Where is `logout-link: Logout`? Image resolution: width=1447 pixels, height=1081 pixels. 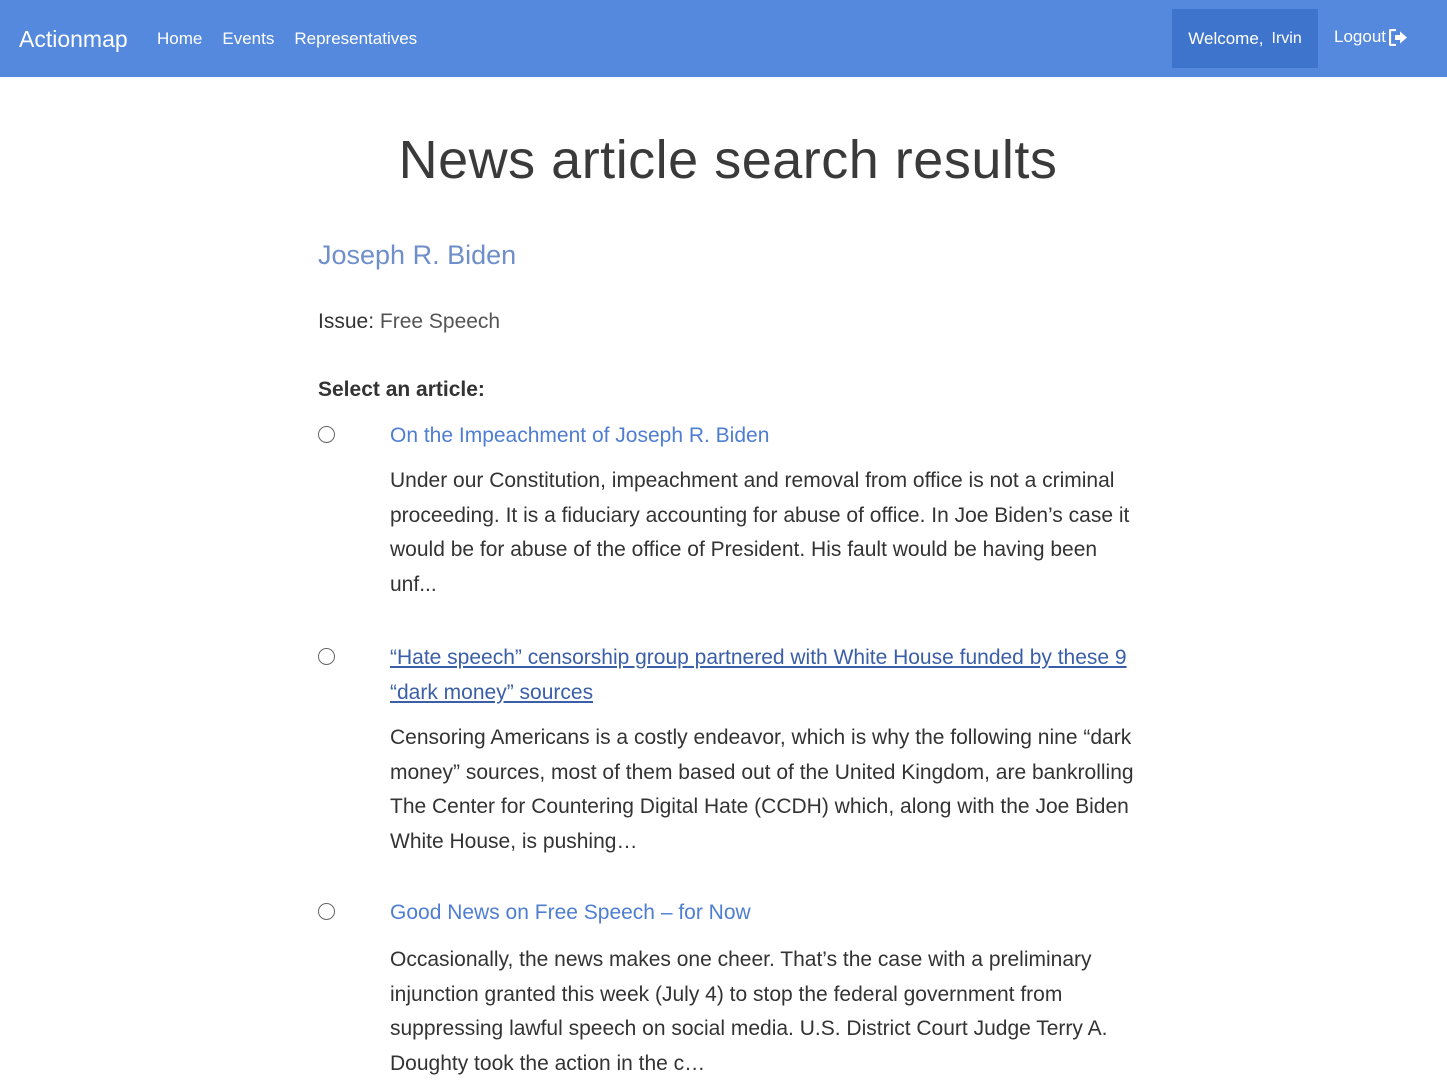 logout-link: Logout is located at coordinates (1371, 37).